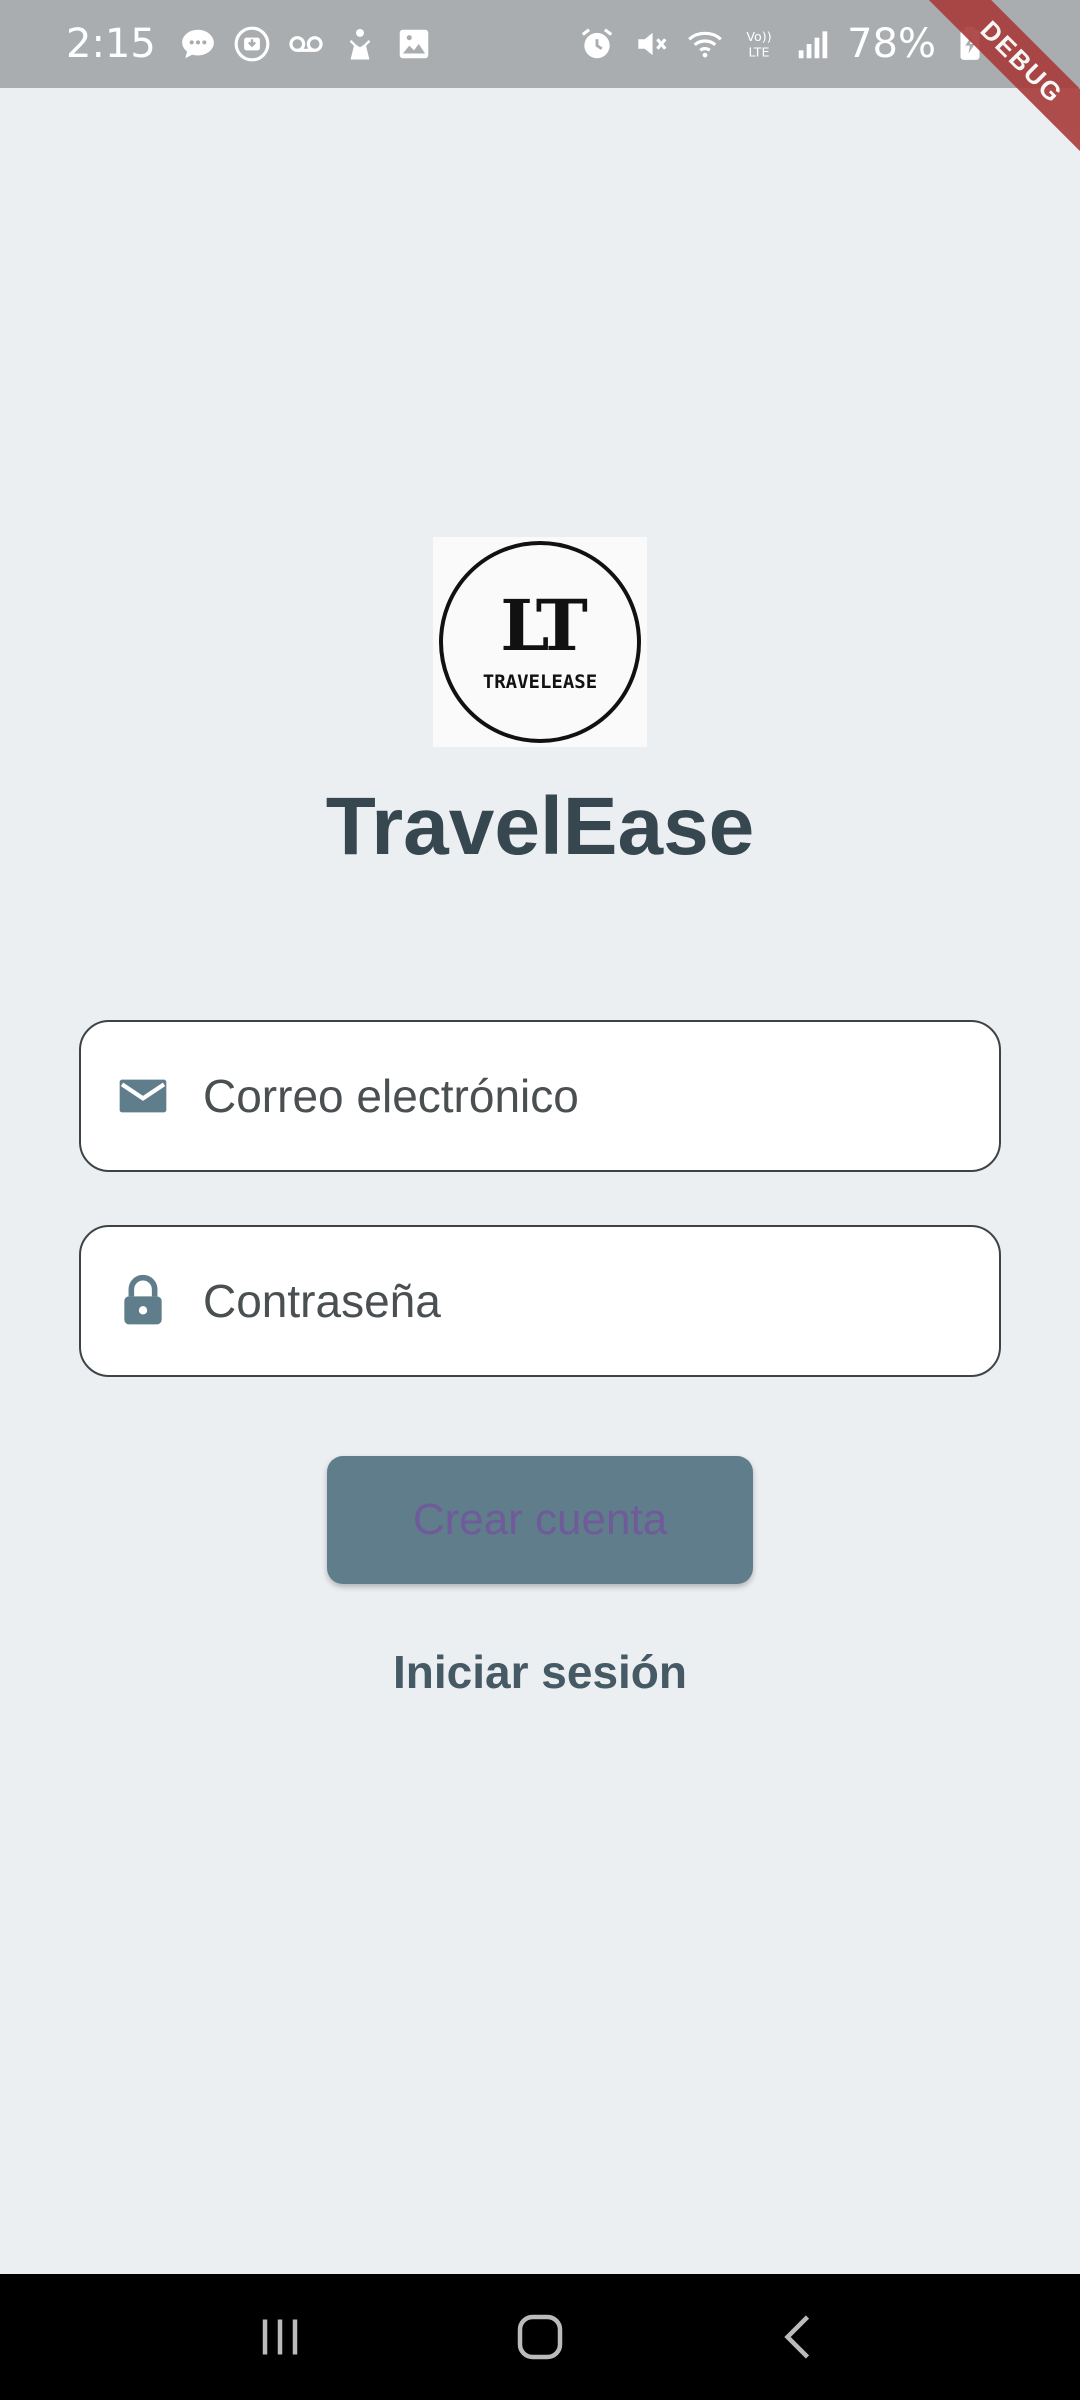 The image size is (1080, 2400). I want to click on logo-monogram: LT, so click(544, 625).